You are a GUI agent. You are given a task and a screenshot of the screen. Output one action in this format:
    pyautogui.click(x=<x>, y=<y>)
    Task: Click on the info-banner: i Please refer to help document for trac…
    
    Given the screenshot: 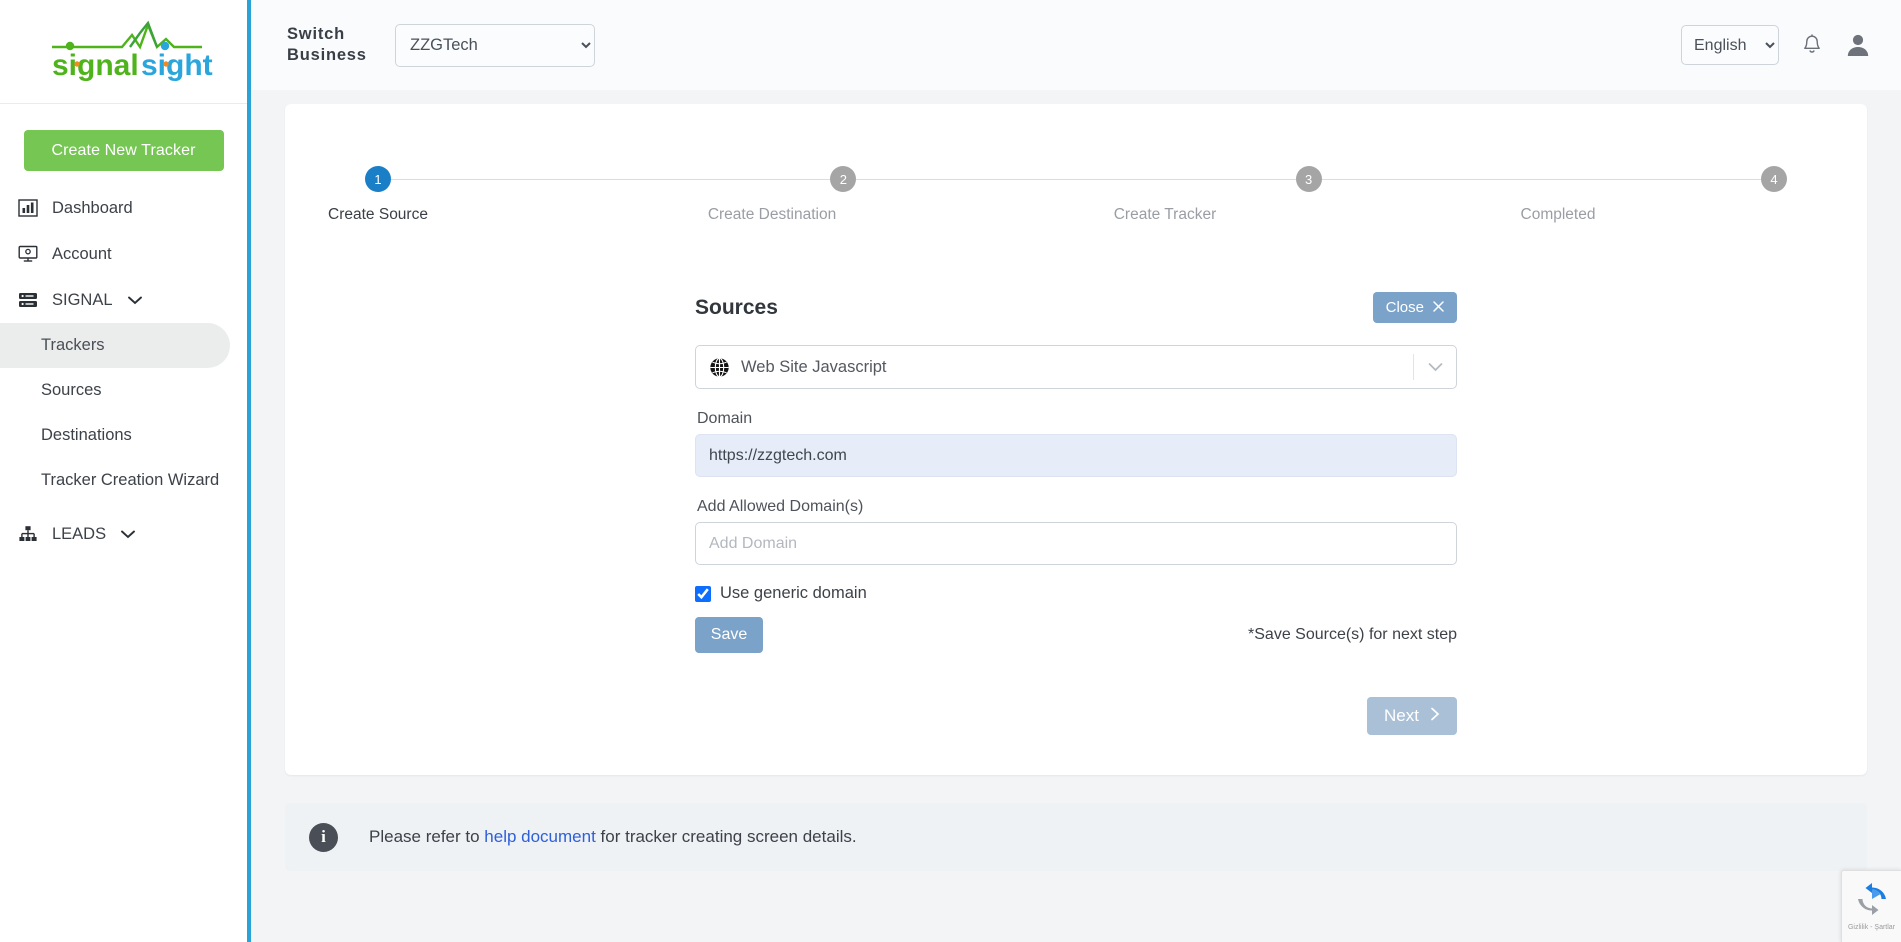 What is the action you would take?
    pyautogui.click(x=1076, y=837)
    